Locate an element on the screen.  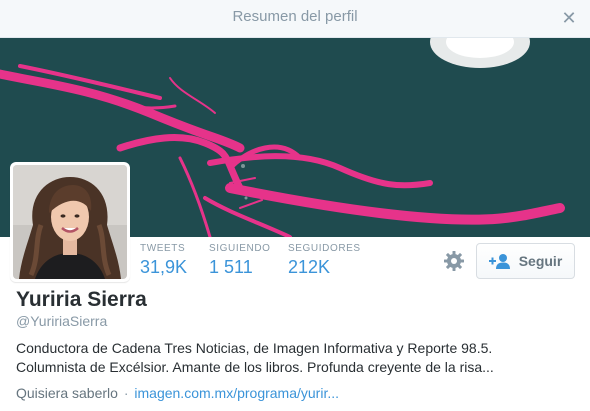
gear-icon is located at coordinates (454, 261).